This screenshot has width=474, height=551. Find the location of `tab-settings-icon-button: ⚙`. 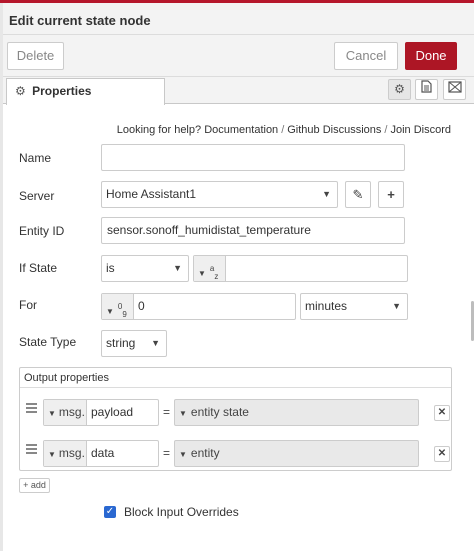

tab-settings-icon-button: ⚙ is located at coordinates (399, 89).